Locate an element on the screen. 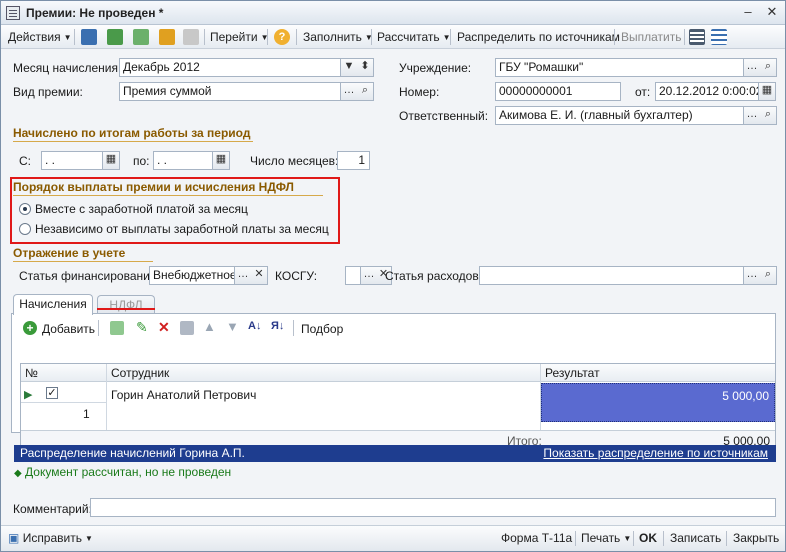 The height and width of the screenshot is (552, 786). to-date-field: . . is located at coordinates (183, 160).